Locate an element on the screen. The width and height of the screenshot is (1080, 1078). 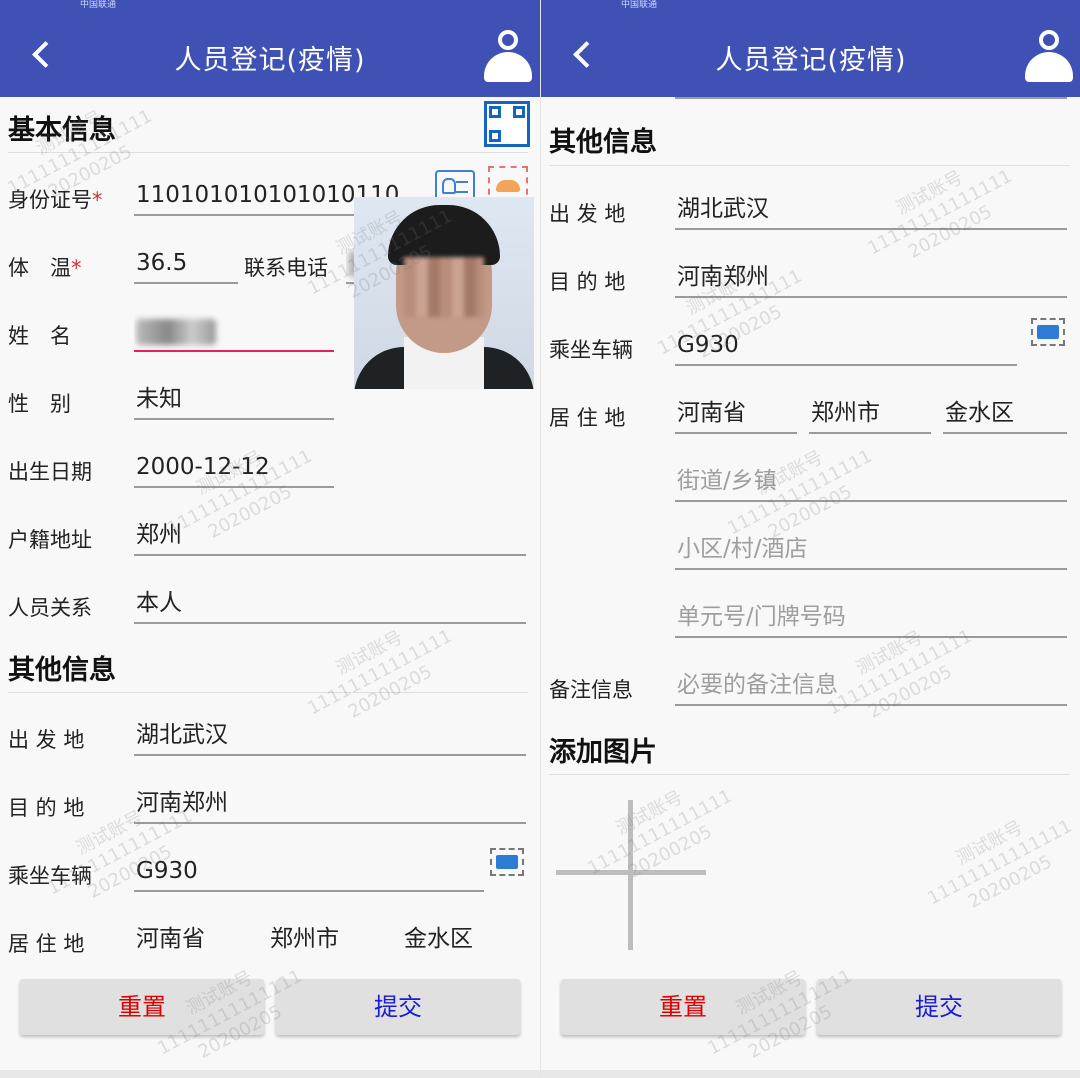
remark-input: 必要的备注信息 is located at coordinates (871, 686).